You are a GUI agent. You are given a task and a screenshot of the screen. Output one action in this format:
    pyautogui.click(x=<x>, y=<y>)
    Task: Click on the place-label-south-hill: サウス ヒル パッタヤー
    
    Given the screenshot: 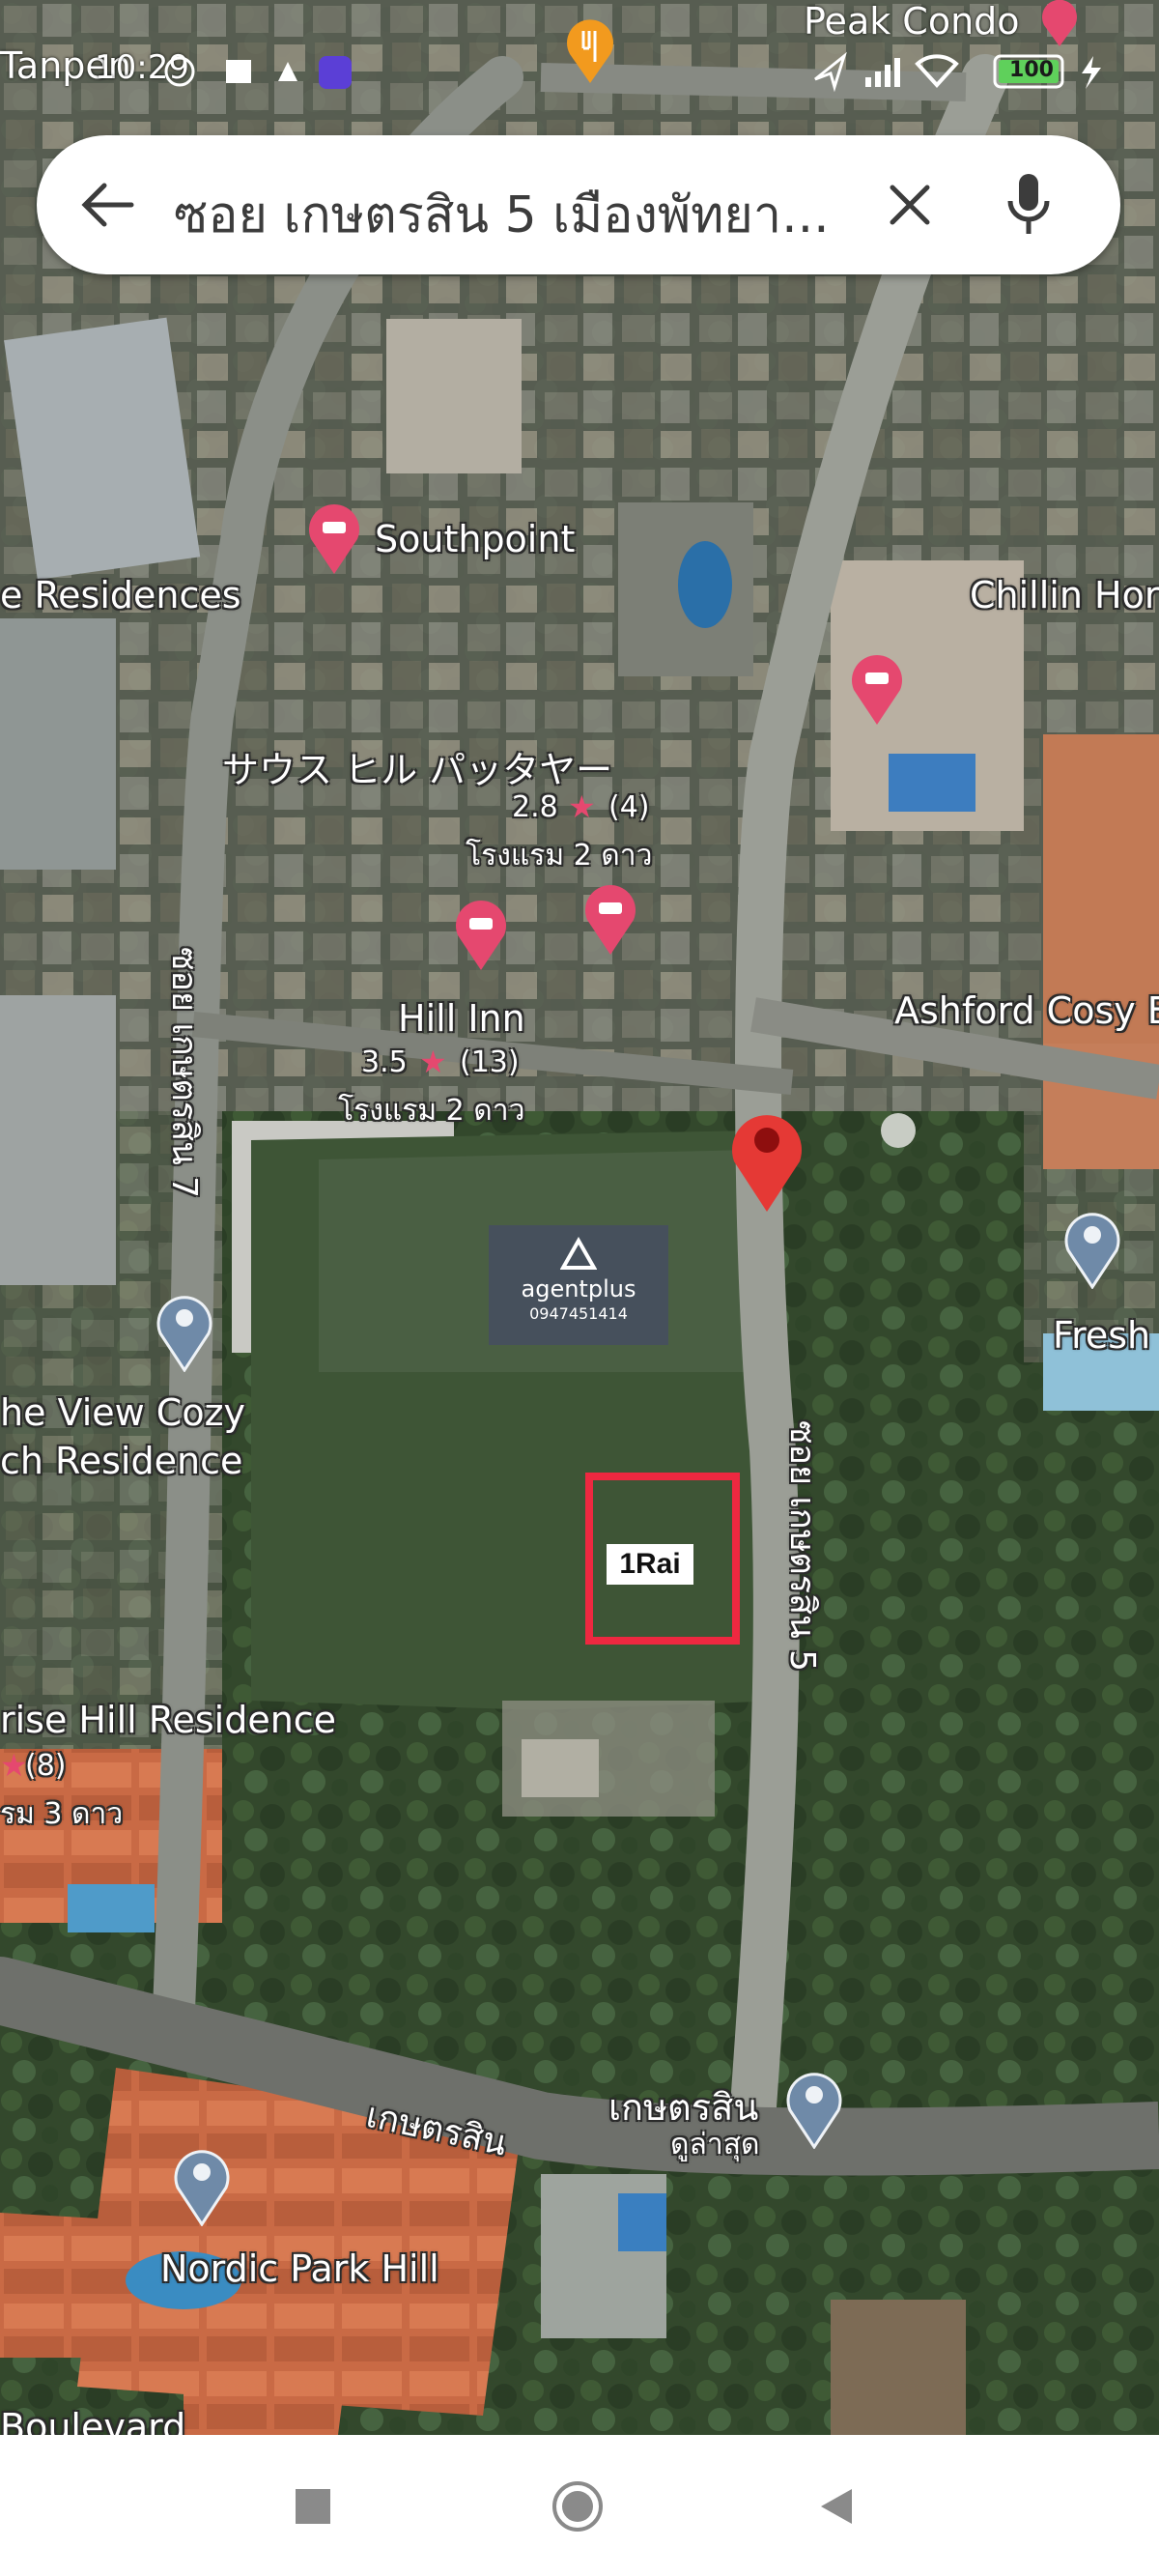 What is the action you would take?
    pyautogui.click(x=417, y=767)
    